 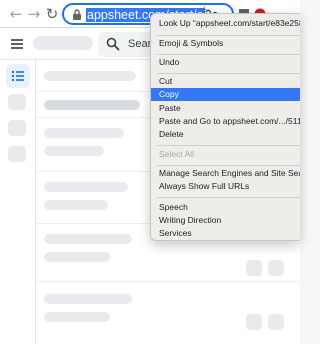 I want to click on menu-icon, so click(x=17, y=44).